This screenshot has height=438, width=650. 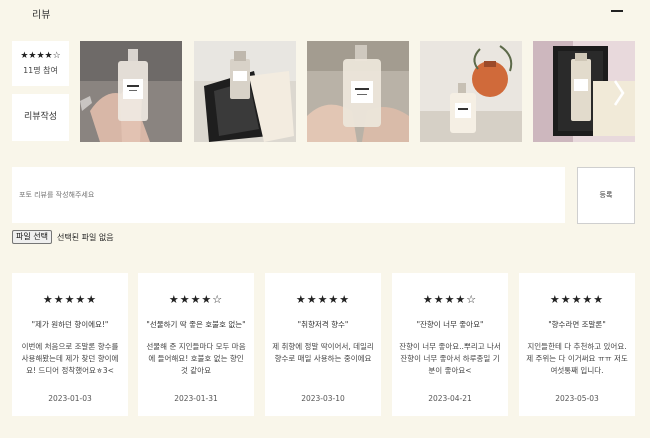 I want to click on rating-count: 11명 참여, so click(x=40, y=70).